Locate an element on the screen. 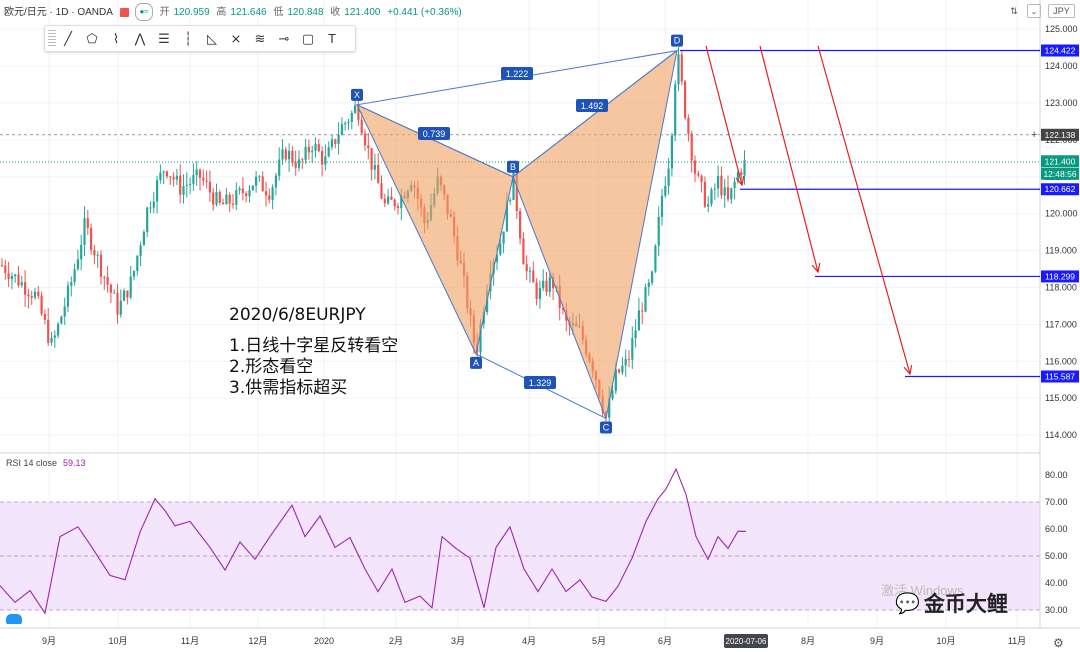  rsi-tick-label: 70.00 is located at coordinates (1056, 502).